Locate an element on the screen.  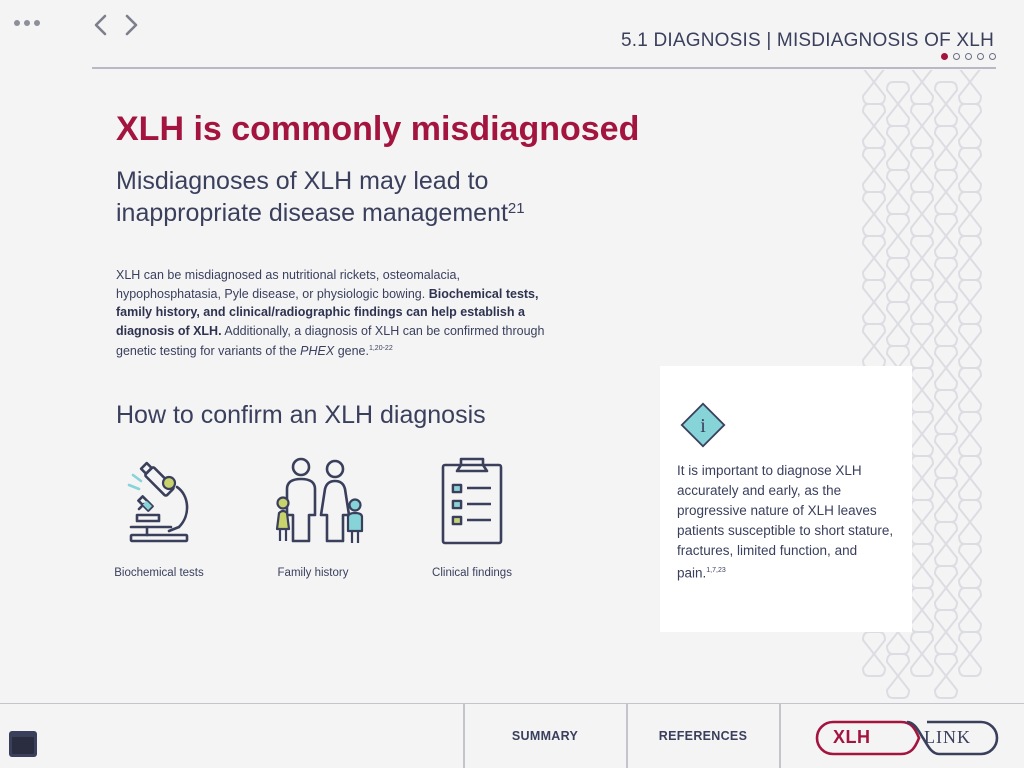
more-menu-icon is located at coordinates (27, 23).